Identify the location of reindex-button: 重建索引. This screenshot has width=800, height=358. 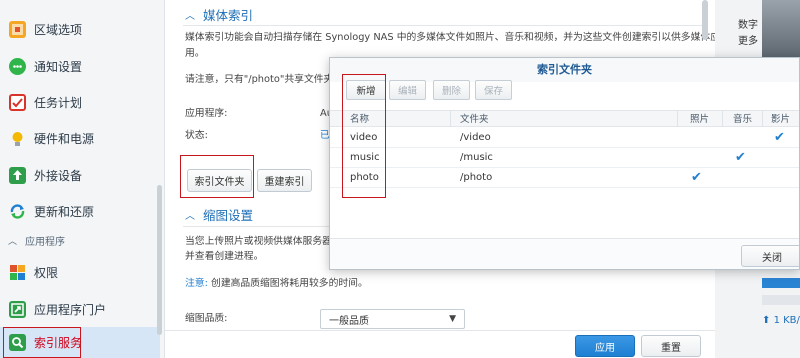
(284, 180).